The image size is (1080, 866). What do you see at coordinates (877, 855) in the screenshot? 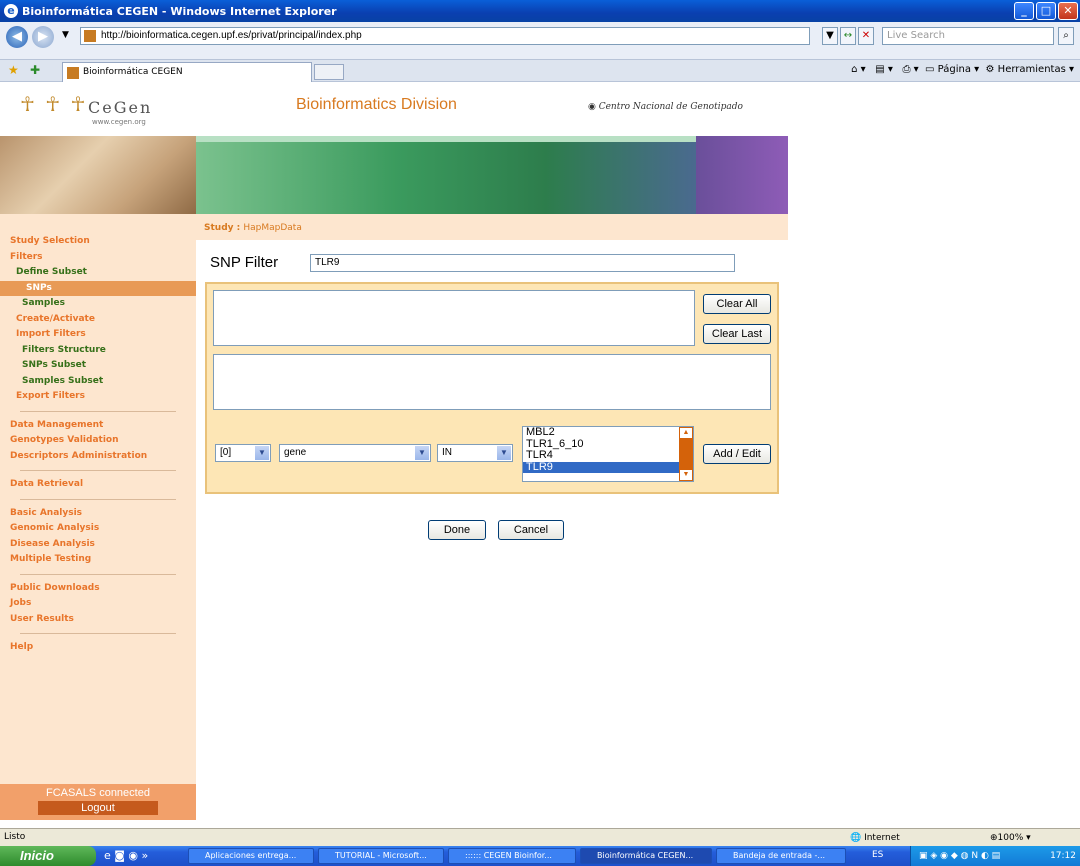
I see `language-indicator: ES` at bounding box center [877, 855].